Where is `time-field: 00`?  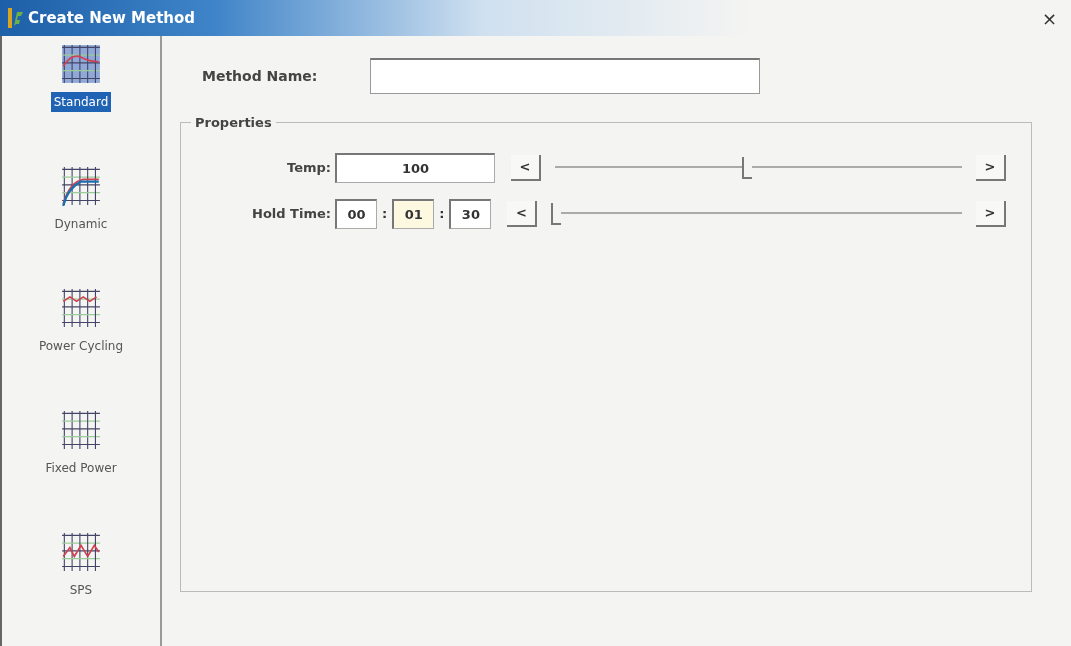 time-field: 00 is located at coordinates (356, 214).